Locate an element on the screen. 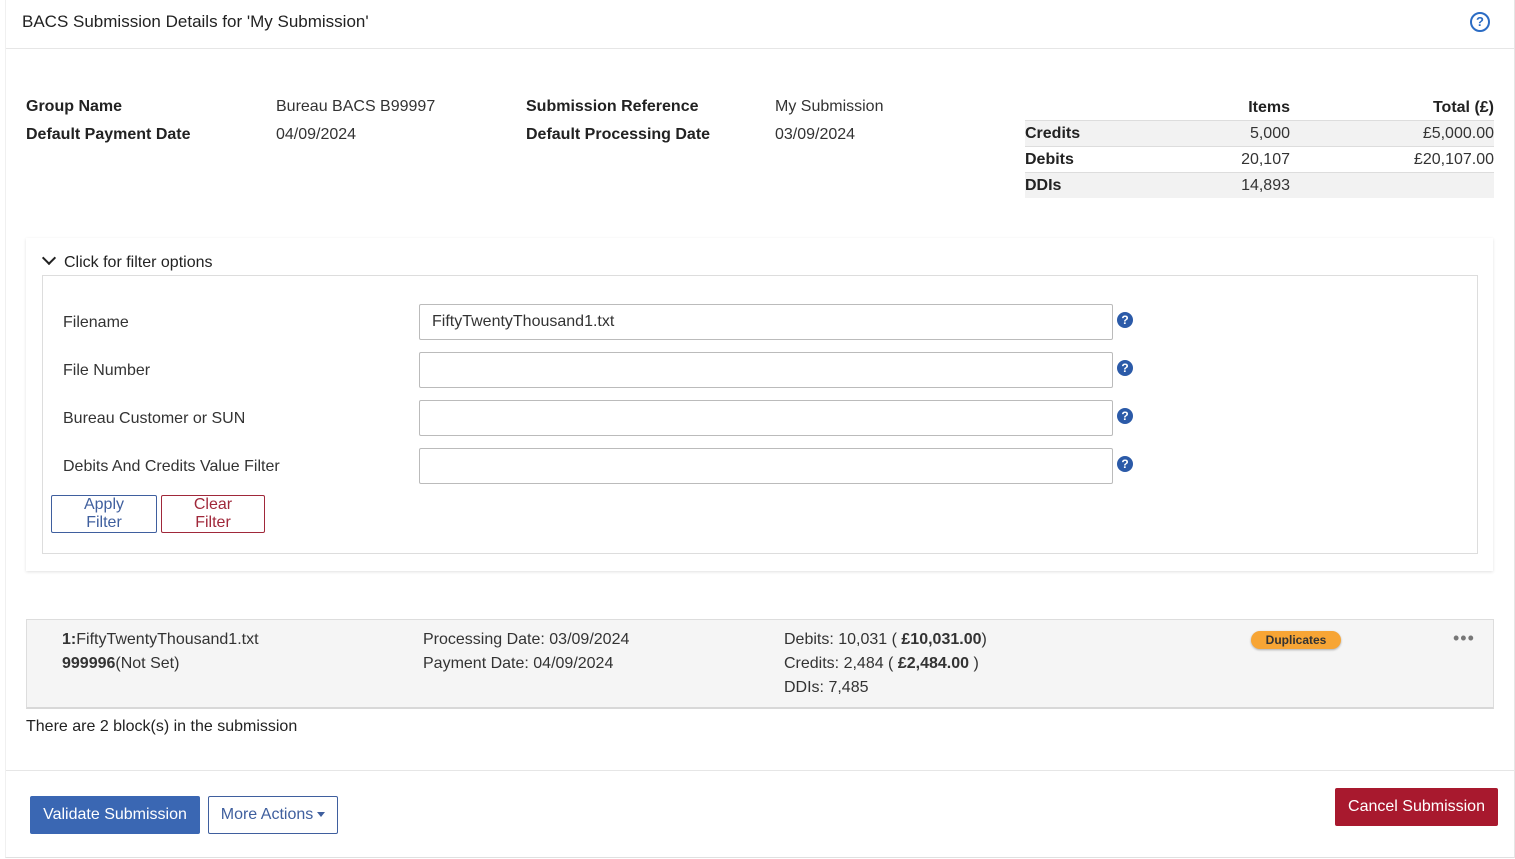 This screenshot has width=1515, height=859. items-header: Items is located at coordinates (1269, 107).